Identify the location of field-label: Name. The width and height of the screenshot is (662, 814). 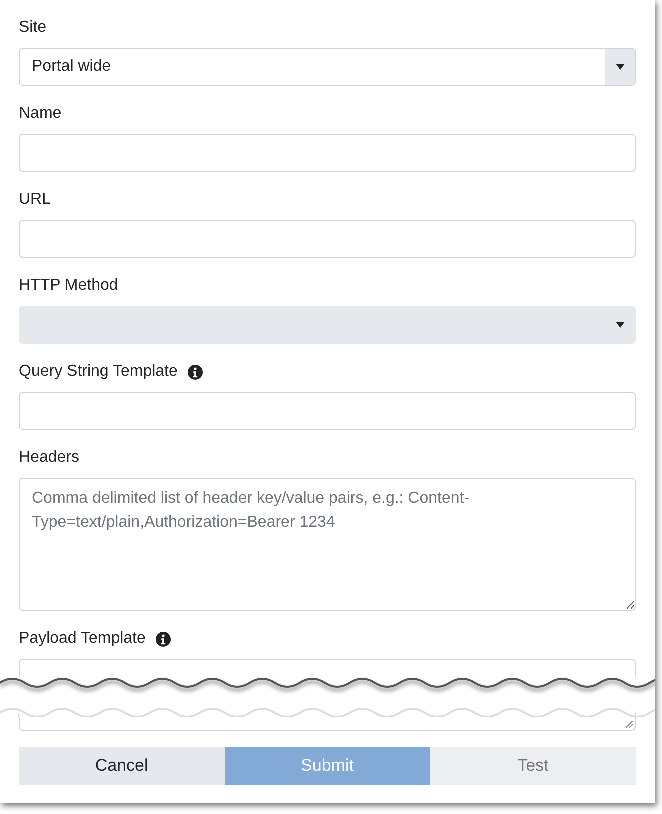
(40, 114).